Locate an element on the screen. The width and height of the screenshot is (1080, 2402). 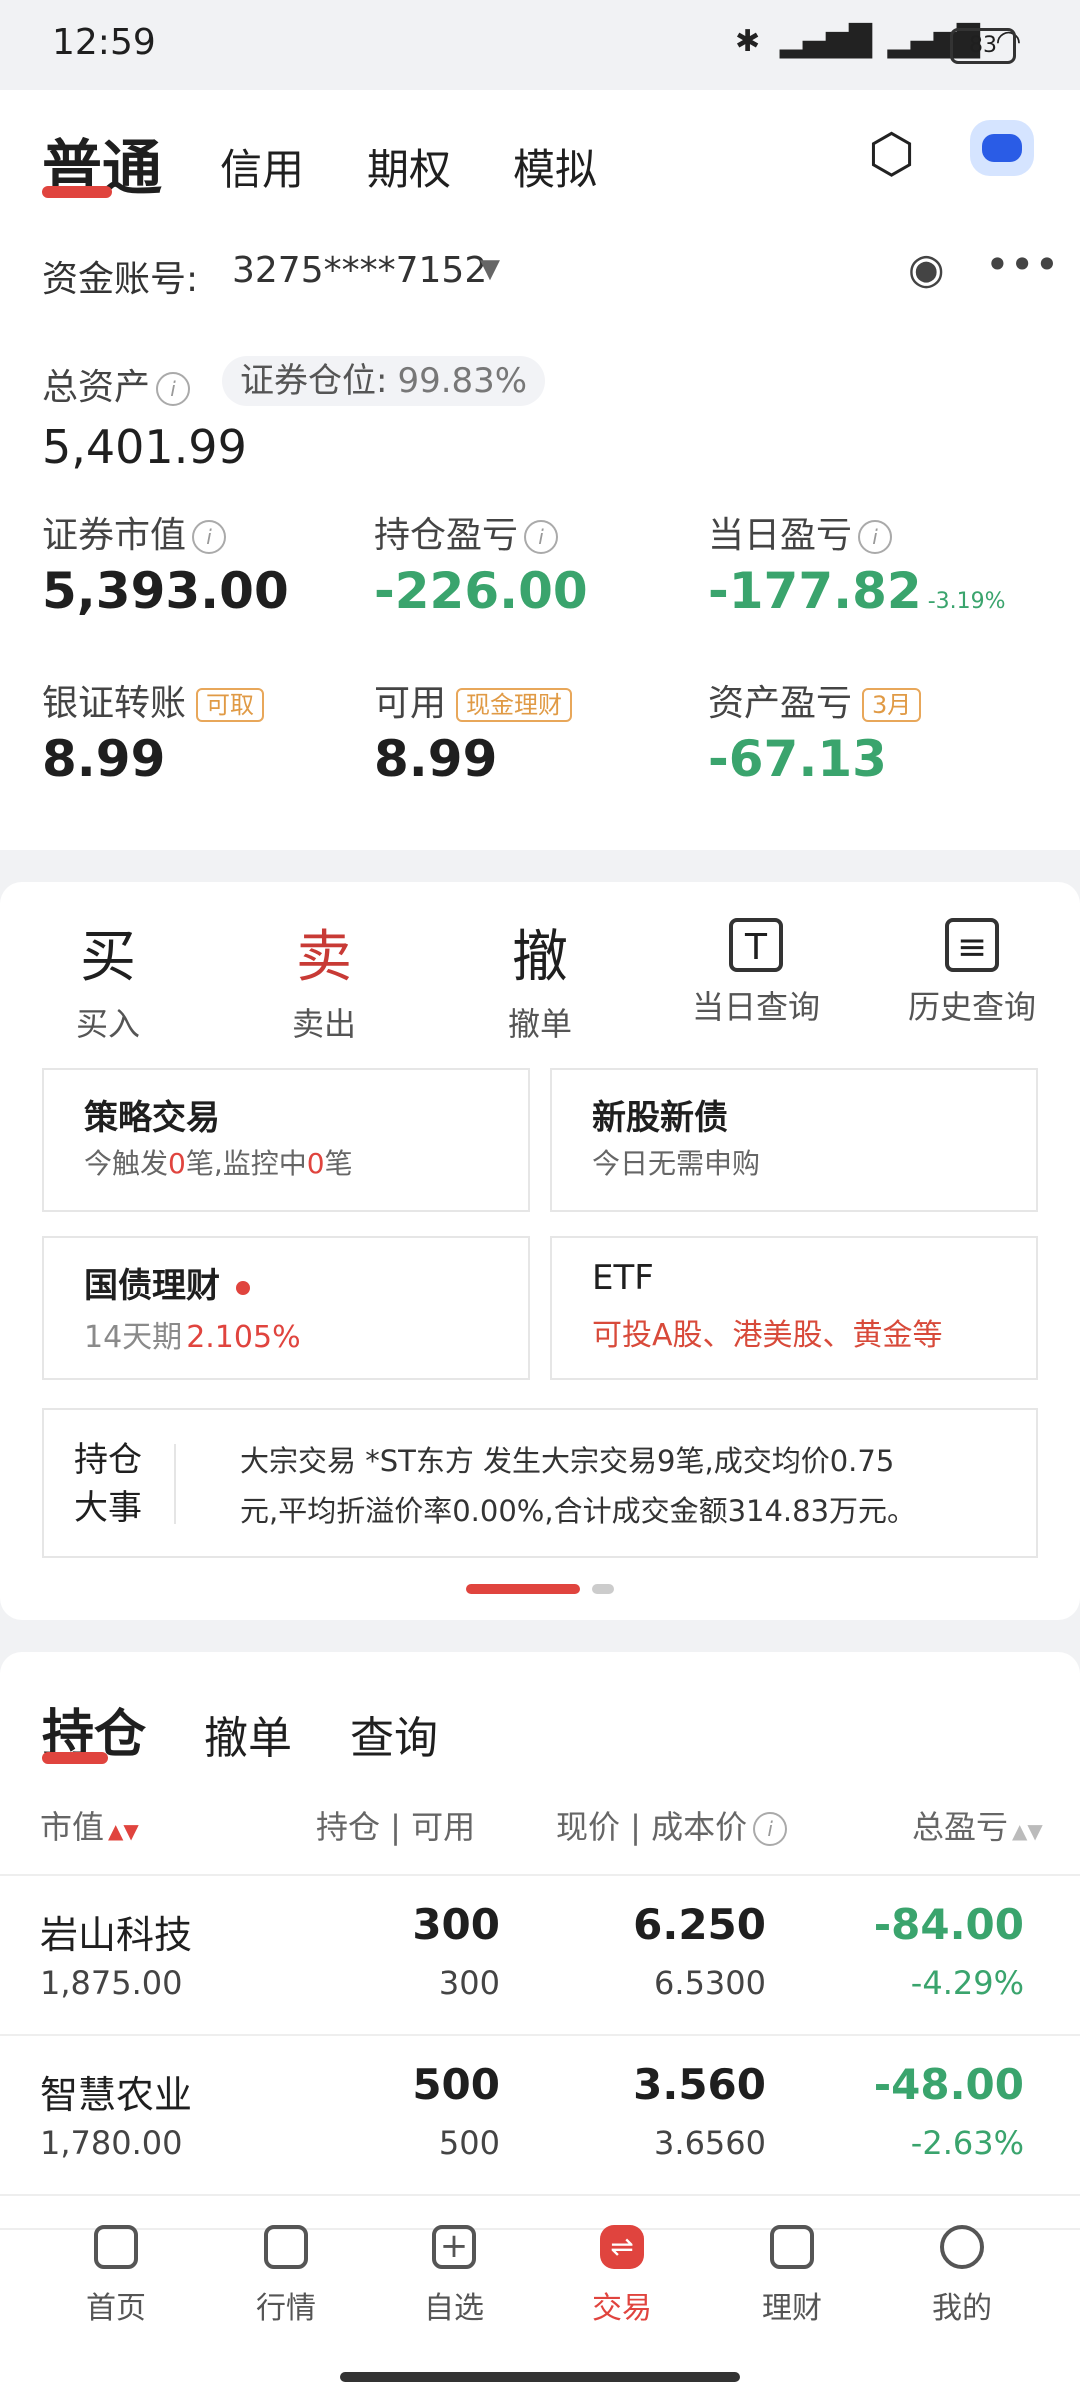
asset-pl-label: 资产盈亏 3月 is located at coordinates (815, 700).